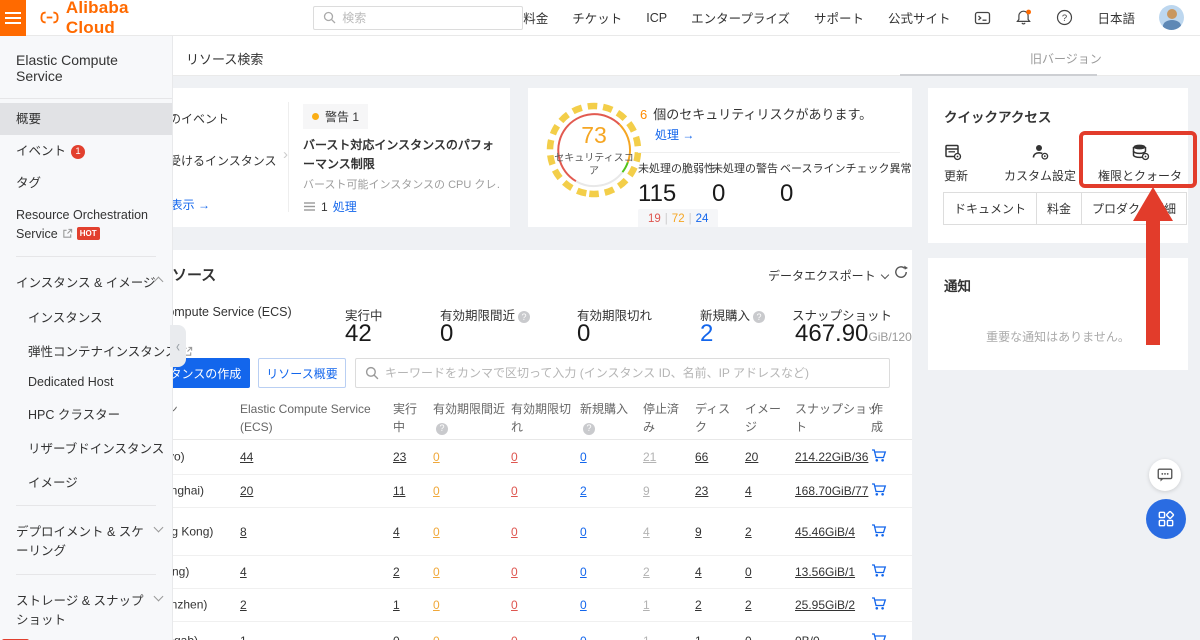 This screenshot has width=1200, height=640. Describe the element at coordinates (224, 58) in the screenshot. I see `resource-search-tab: リソース検索` at that location.